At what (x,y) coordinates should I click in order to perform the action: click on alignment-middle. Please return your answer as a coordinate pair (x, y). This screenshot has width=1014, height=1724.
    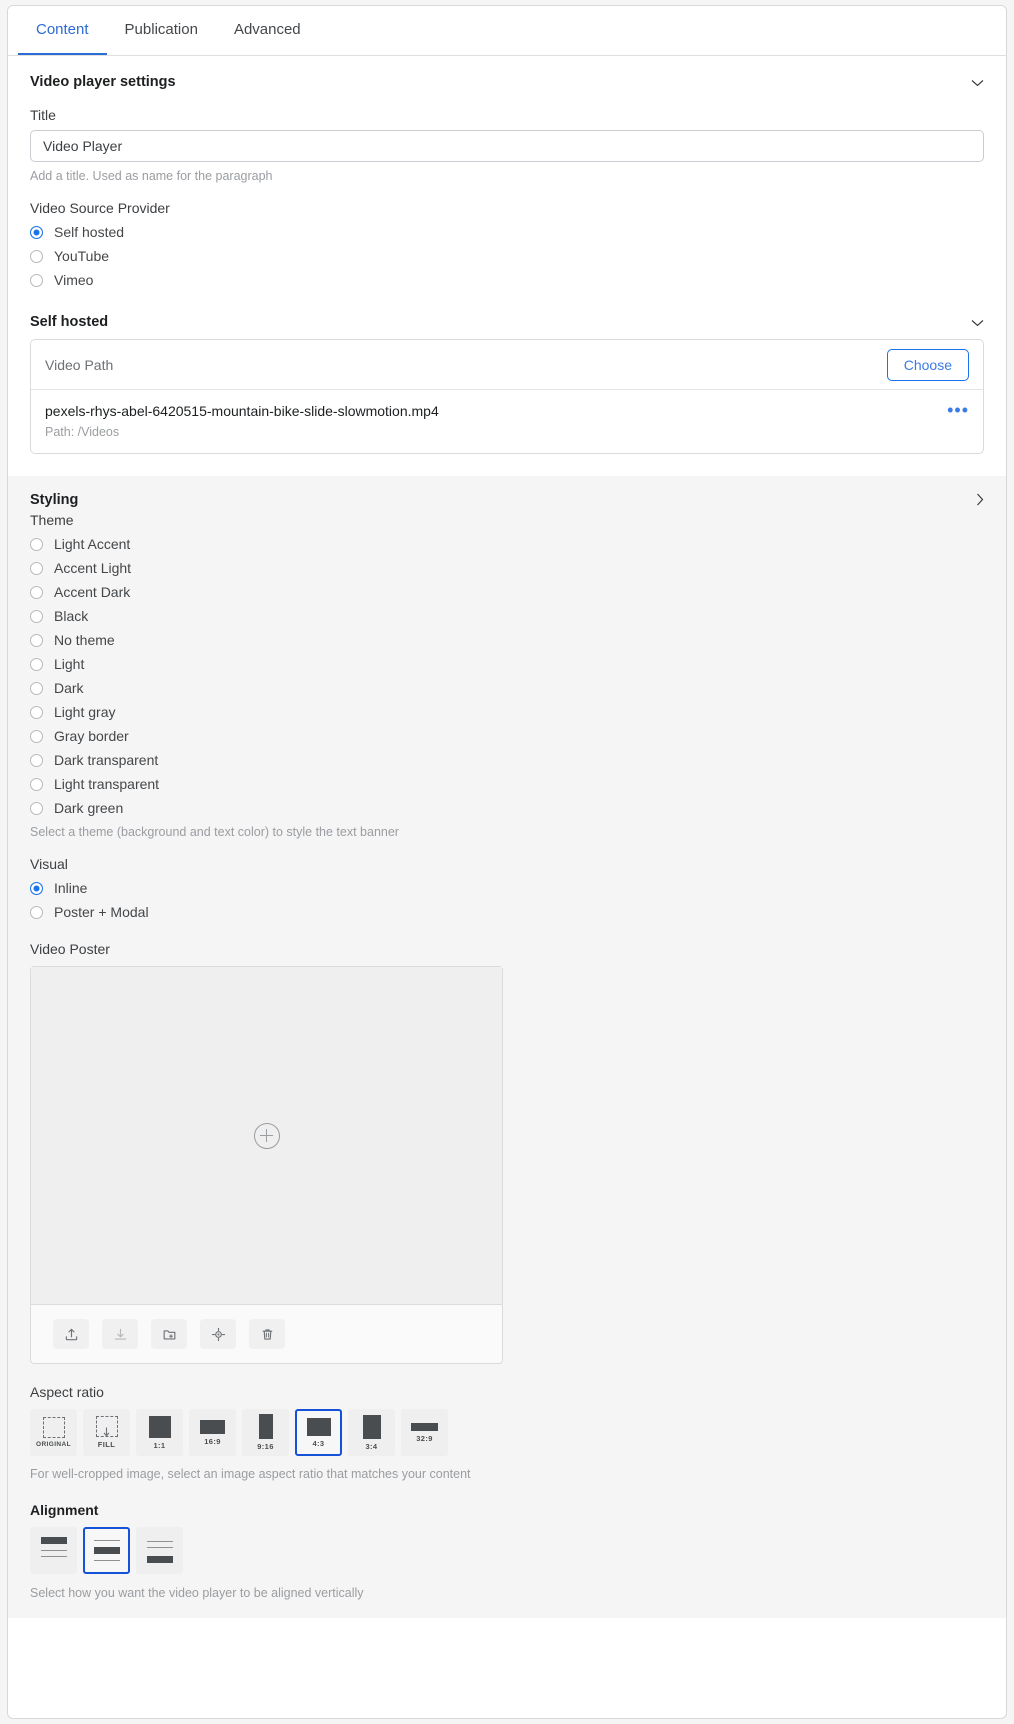
    Looking at the image, I should click on (106, 1550).